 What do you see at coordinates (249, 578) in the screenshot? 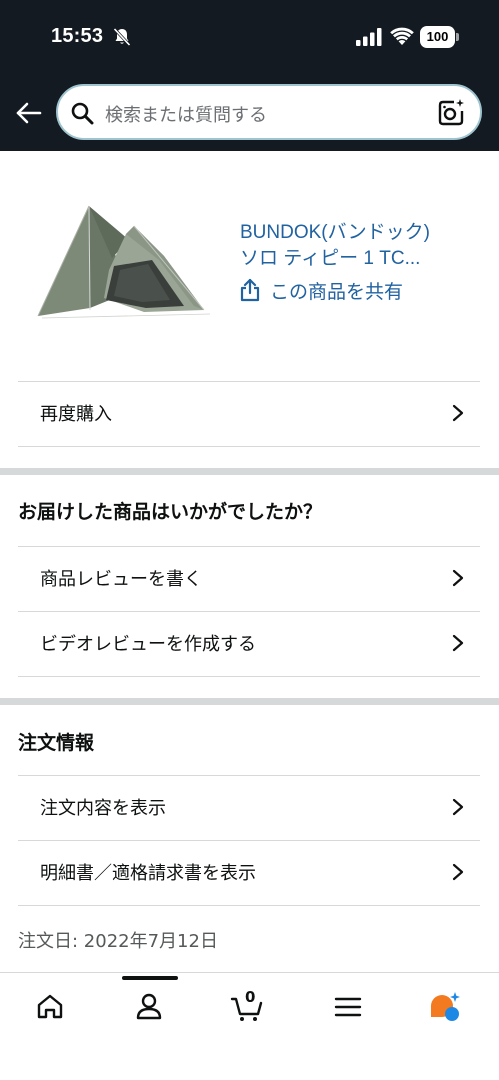
I see `write-review-row: 商品レビューを書く` at bounding box center [249, 578].